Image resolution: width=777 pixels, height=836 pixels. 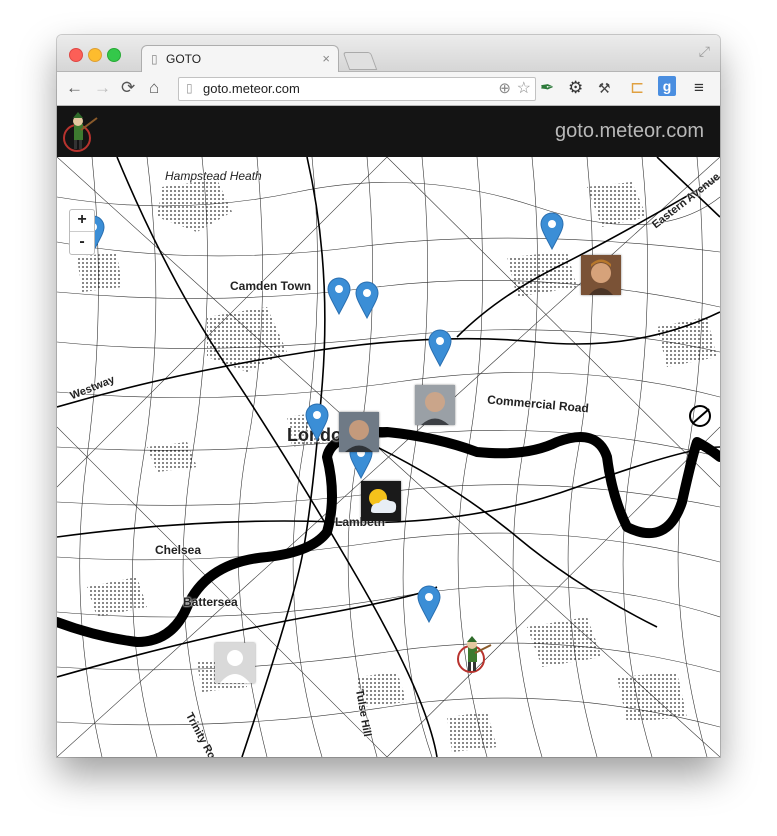 I want to click on google-extension-icon: g, so click(x=667, y=86).